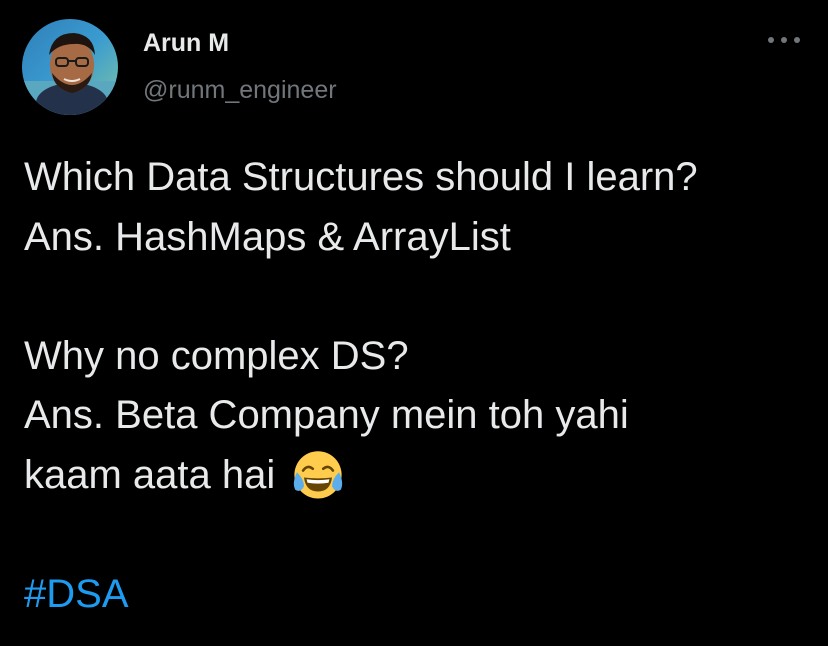 This screenshot has height=646, width=828. I want to click on tweet-line: Which Data Structures should I learn?, so click(361, 177).